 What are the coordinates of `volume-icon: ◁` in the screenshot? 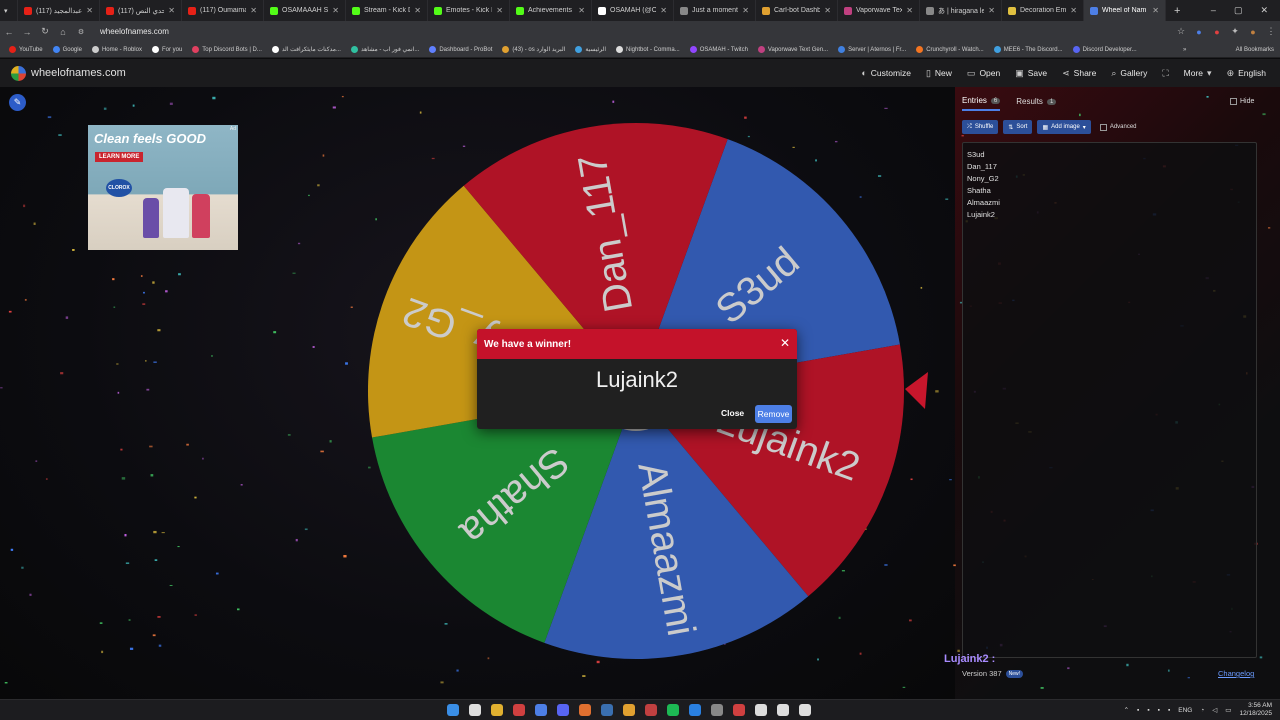 It's located at (1214, 710).